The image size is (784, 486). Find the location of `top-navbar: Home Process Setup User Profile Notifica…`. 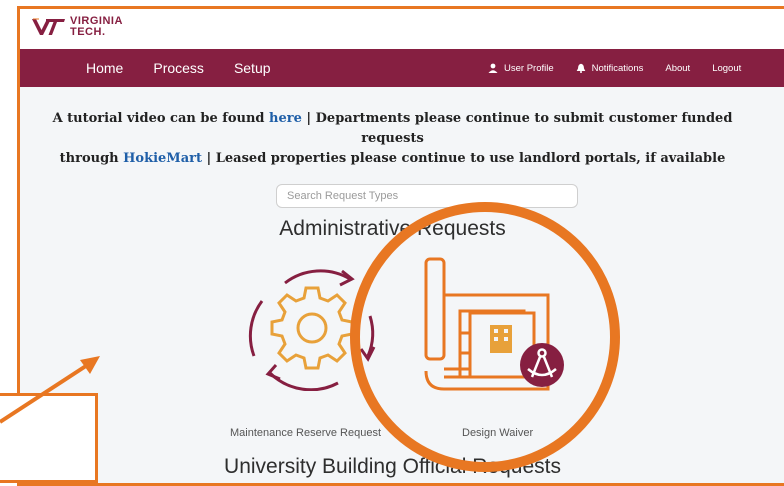

top-navbar: Home Process Setup User Profile Notifica… is located at coordinates (402, 68).